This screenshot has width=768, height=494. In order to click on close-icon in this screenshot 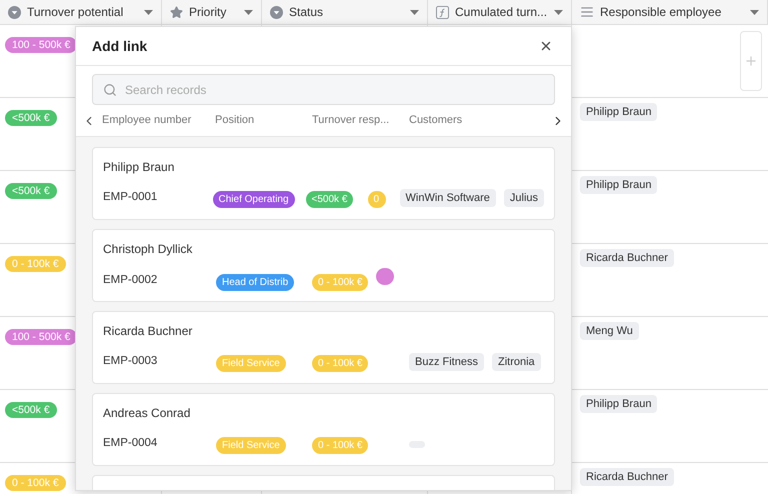, I will do `click(546, 46)`.